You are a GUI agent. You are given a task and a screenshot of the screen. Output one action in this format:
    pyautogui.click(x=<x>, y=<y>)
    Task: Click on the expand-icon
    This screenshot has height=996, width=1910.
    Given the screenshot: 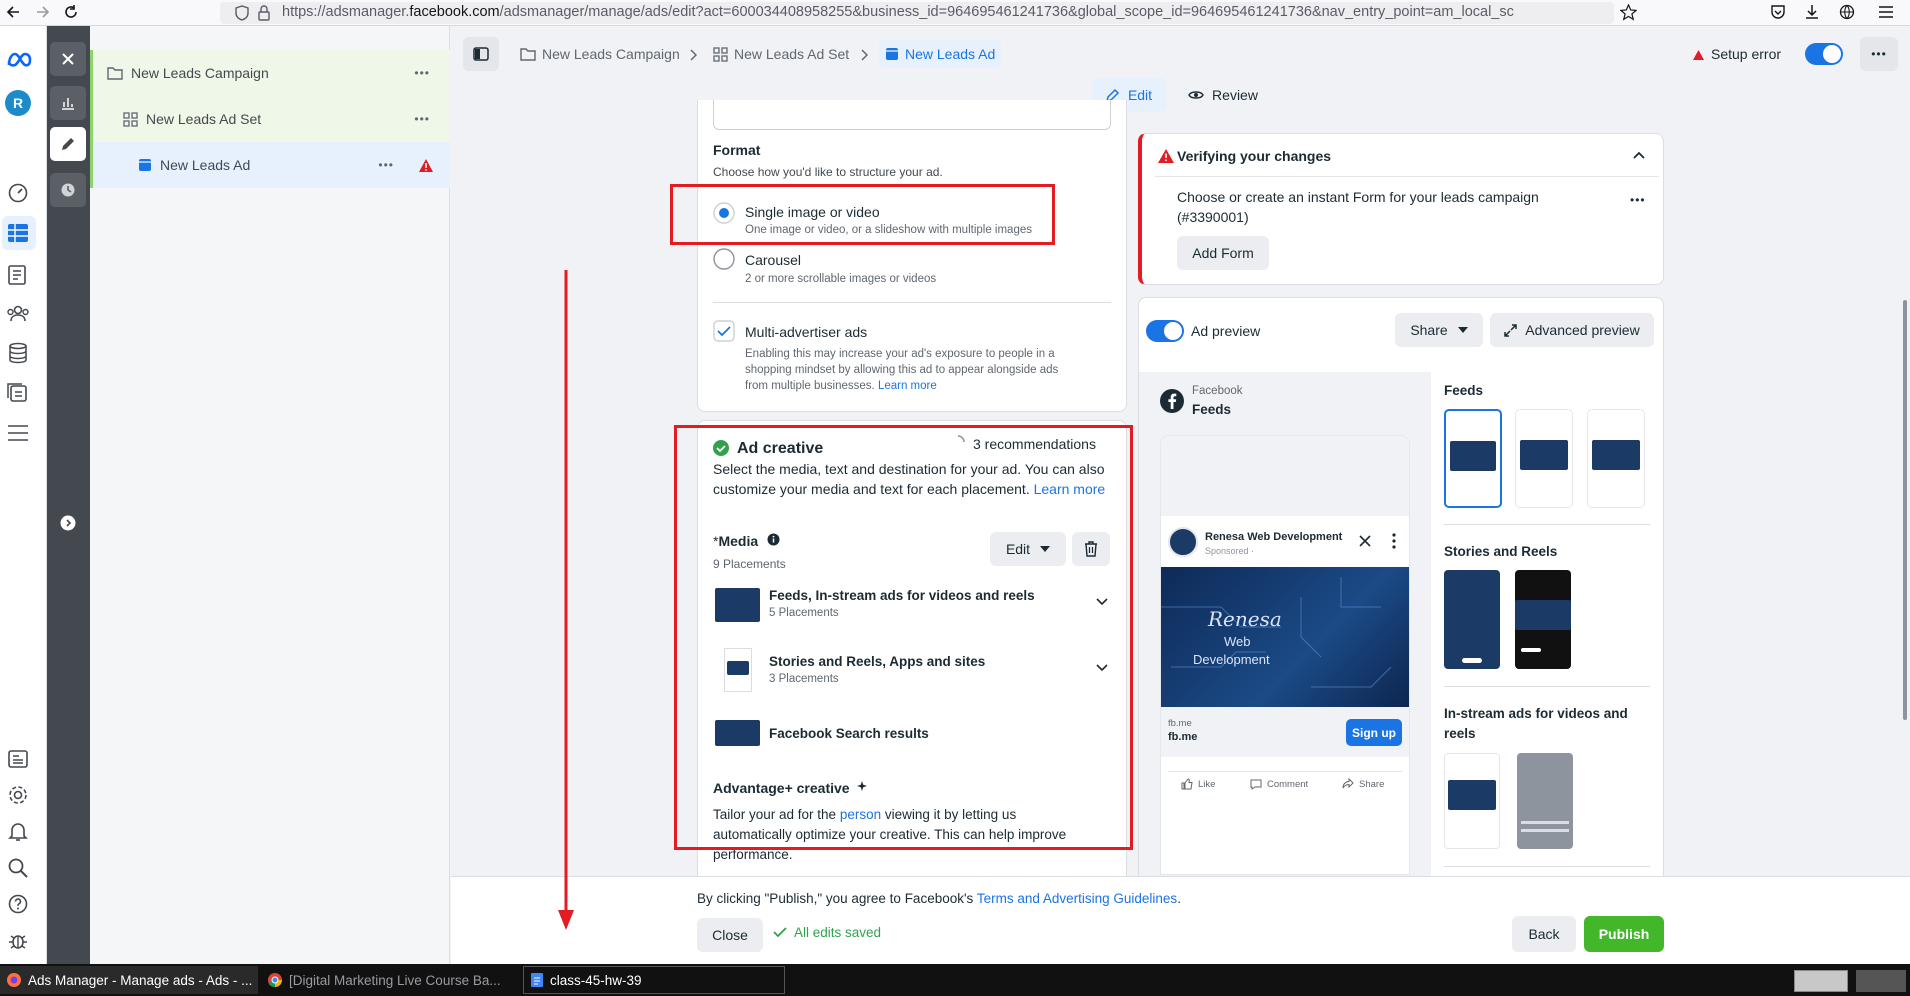 What is the action you would take?
    pyautogui.click(x=1511, y=330)
    